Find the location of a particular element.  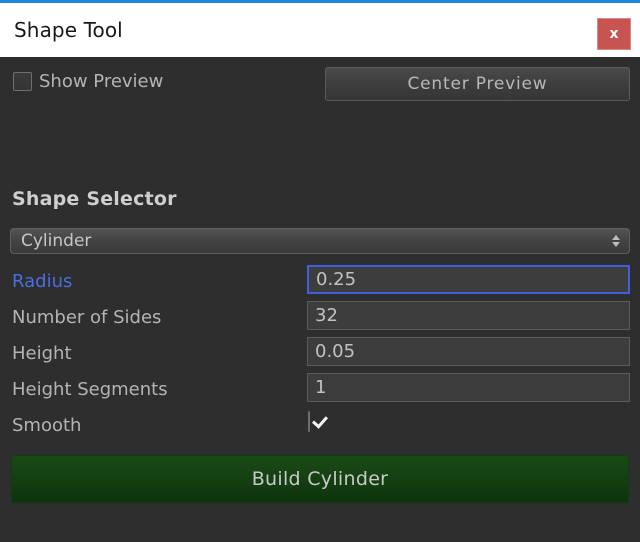

show-preview-label: Show Preview is located at coordinates (101, 81).